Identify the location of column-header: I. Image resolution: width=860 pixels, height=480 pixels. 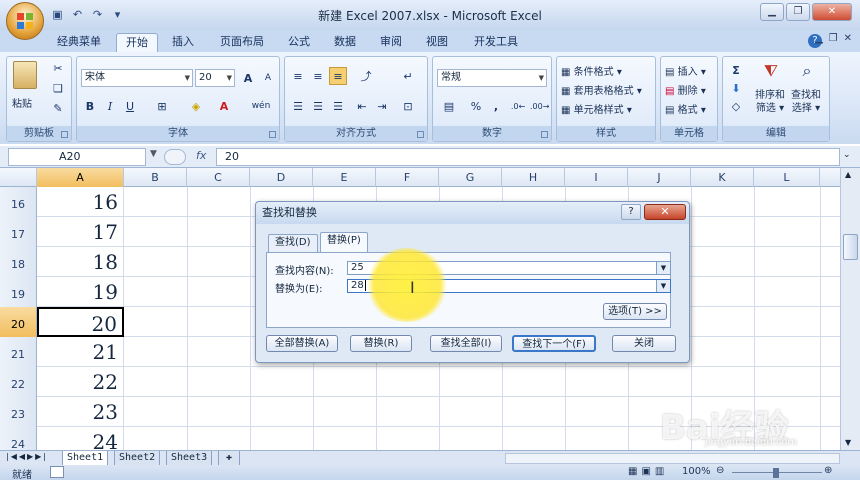
(596, 177).